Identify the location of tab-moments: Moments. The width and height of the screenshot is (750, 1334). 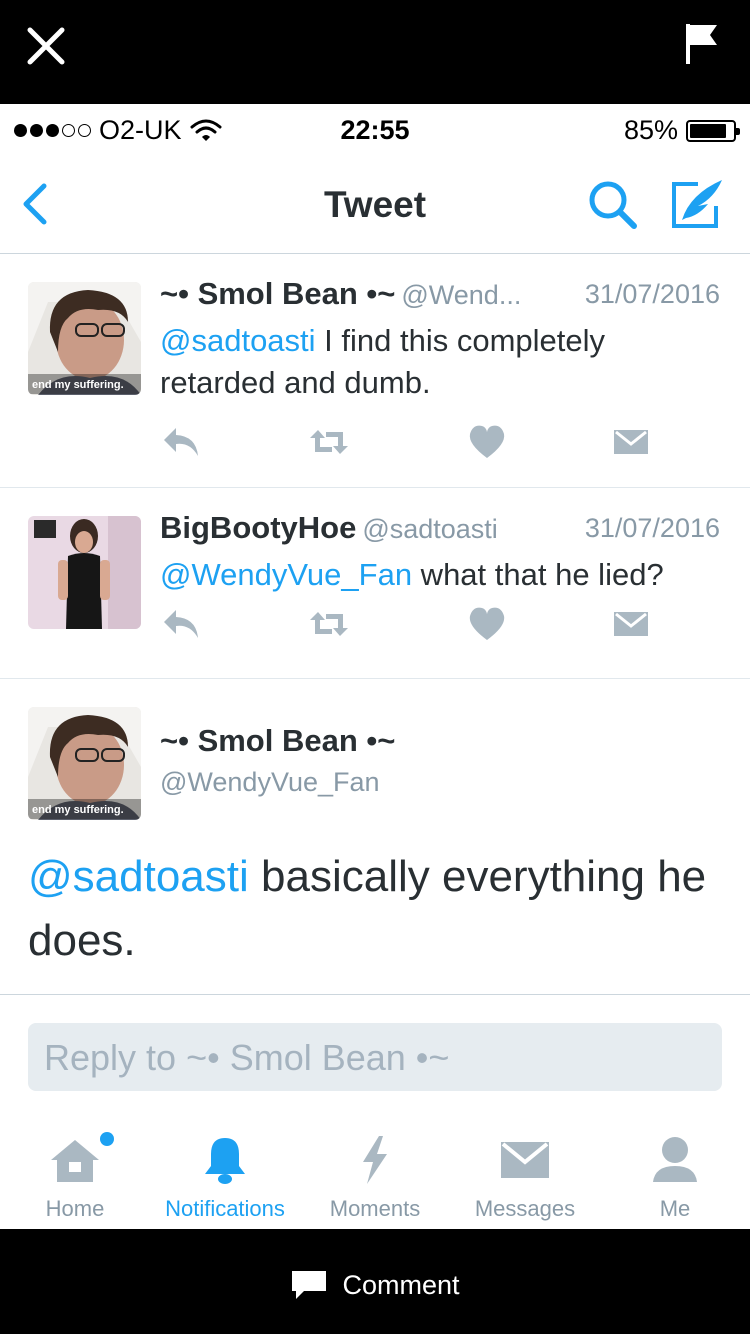
(375, 1171).